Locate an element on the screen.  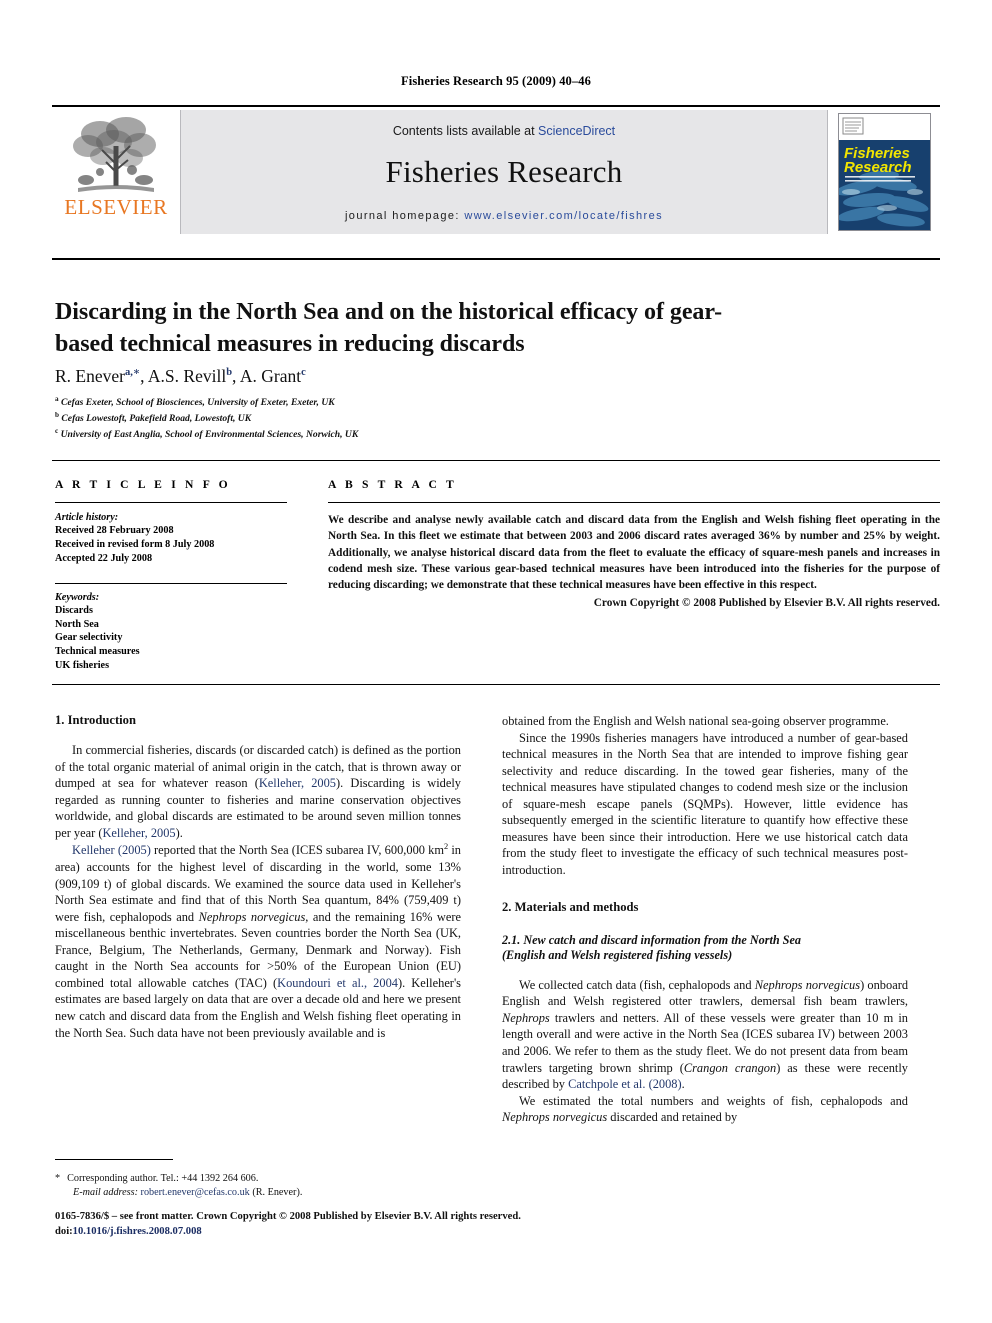
info-band-bottom-divider is located at coordinates (496, 684).